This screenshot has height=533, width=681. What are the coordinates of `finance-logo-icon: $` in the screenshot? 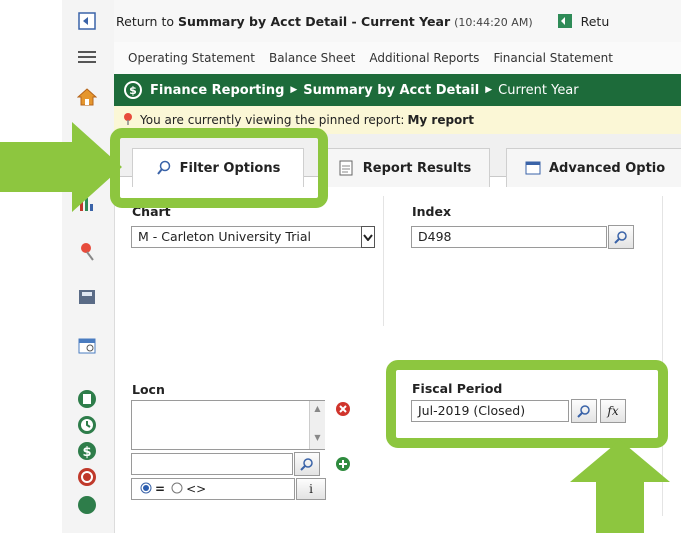 It's located at (133, 90).